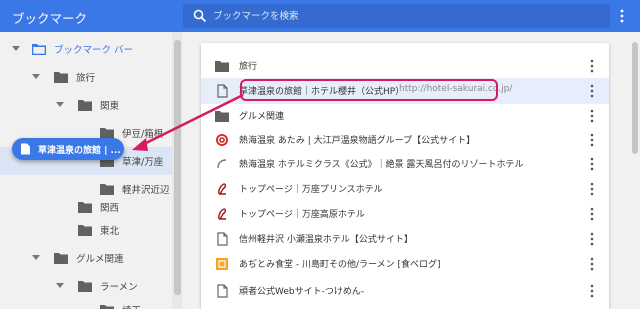 The image size is (640, 309). What do you see at coordinates (110, 208) in the screenshot?
I see `sidebar-item-label: 関西` at bounding box center [110, 208].